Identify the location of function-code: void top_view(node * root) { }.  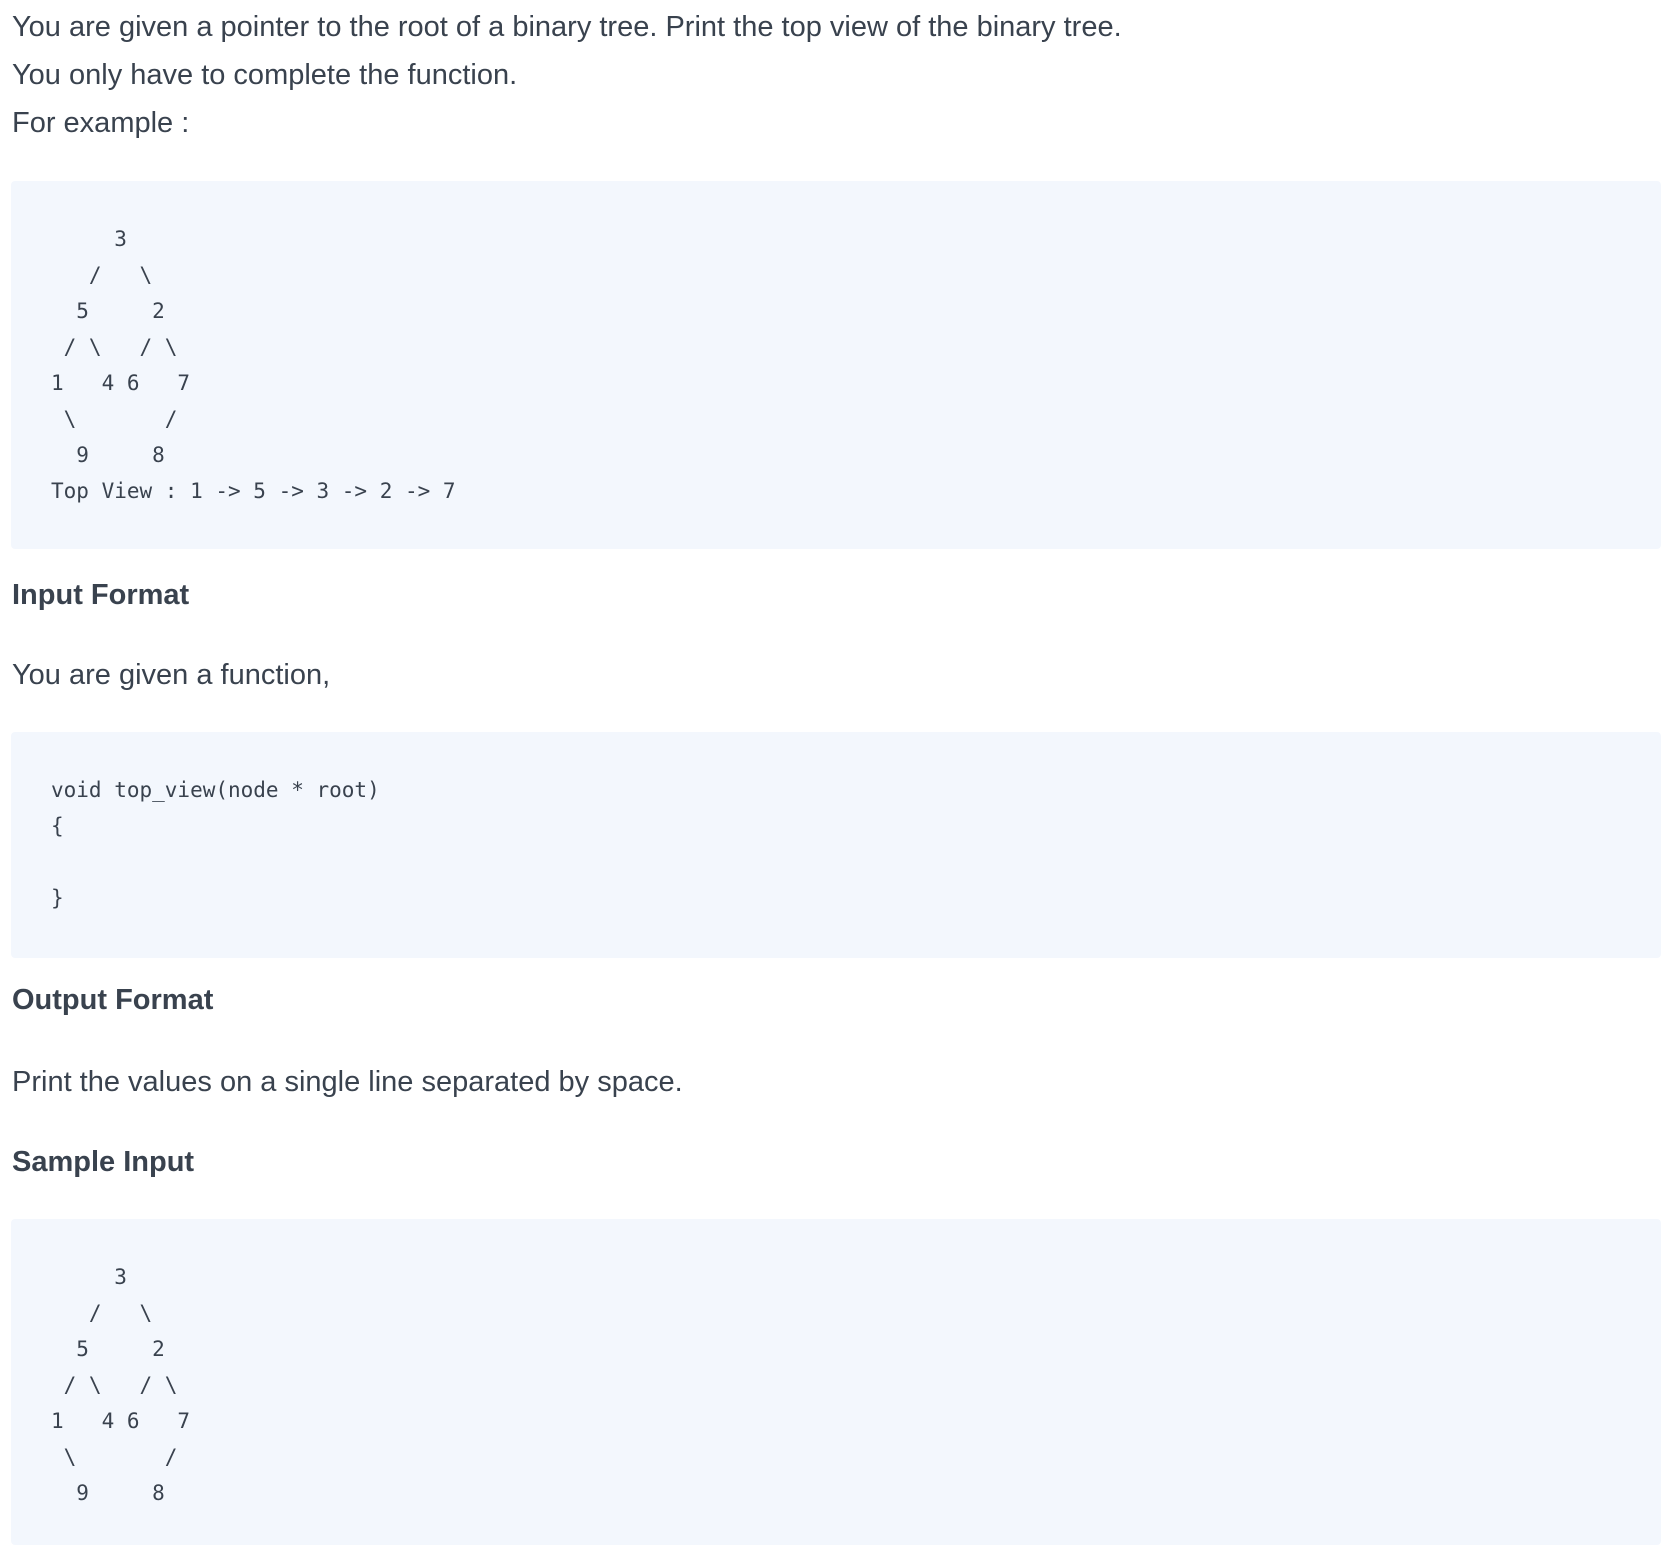
(215, 844).